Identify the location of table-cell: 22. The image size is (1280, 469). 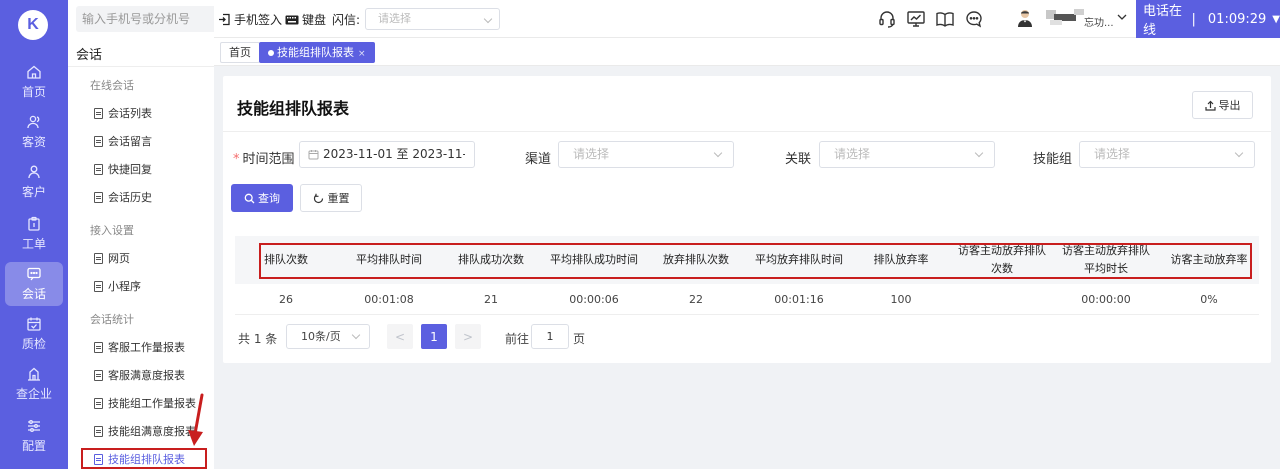
(696, 299).